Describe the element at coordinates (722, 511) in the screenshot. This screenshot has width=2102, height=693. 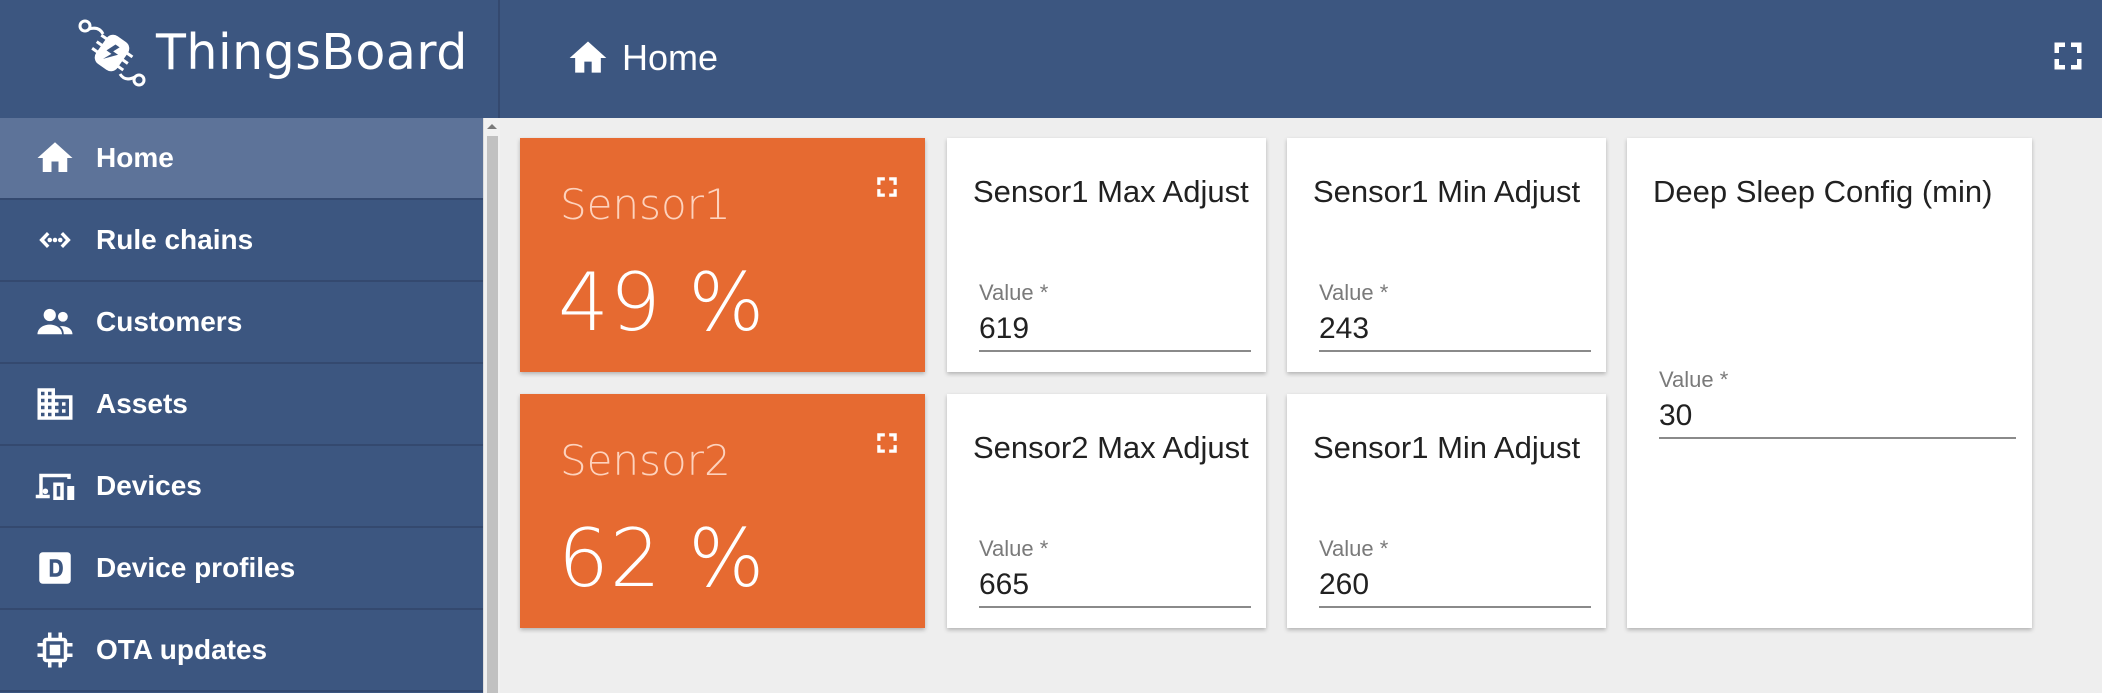
I see `sensor2-gauge-card: Sensor2 62 %` at that location.